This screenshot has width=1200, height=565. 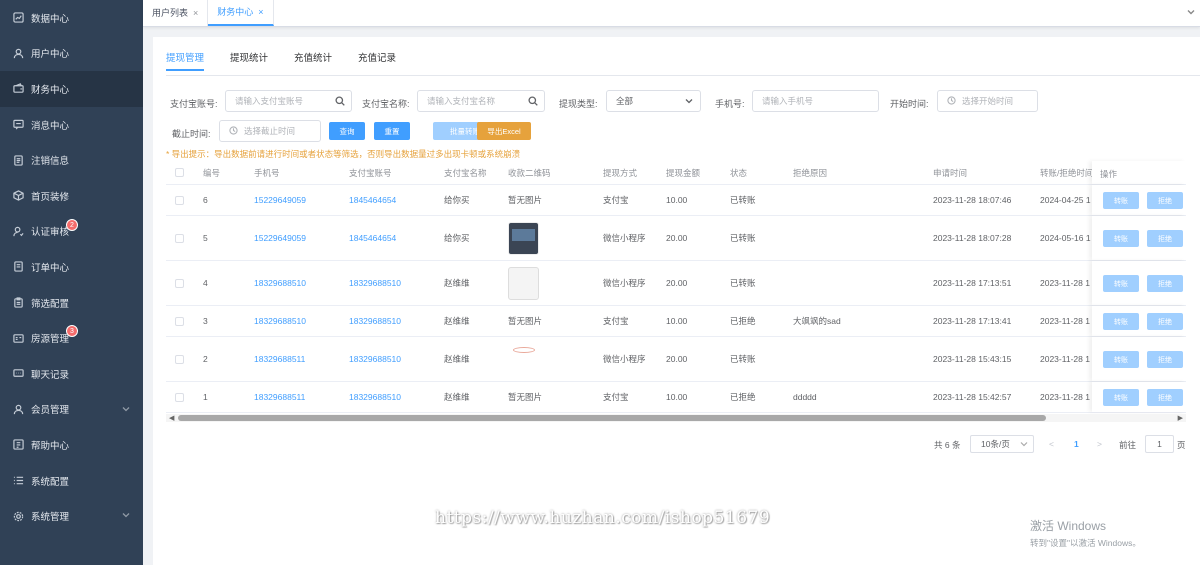 I want to click on col-status: 状态, so click(x=739, y=172).